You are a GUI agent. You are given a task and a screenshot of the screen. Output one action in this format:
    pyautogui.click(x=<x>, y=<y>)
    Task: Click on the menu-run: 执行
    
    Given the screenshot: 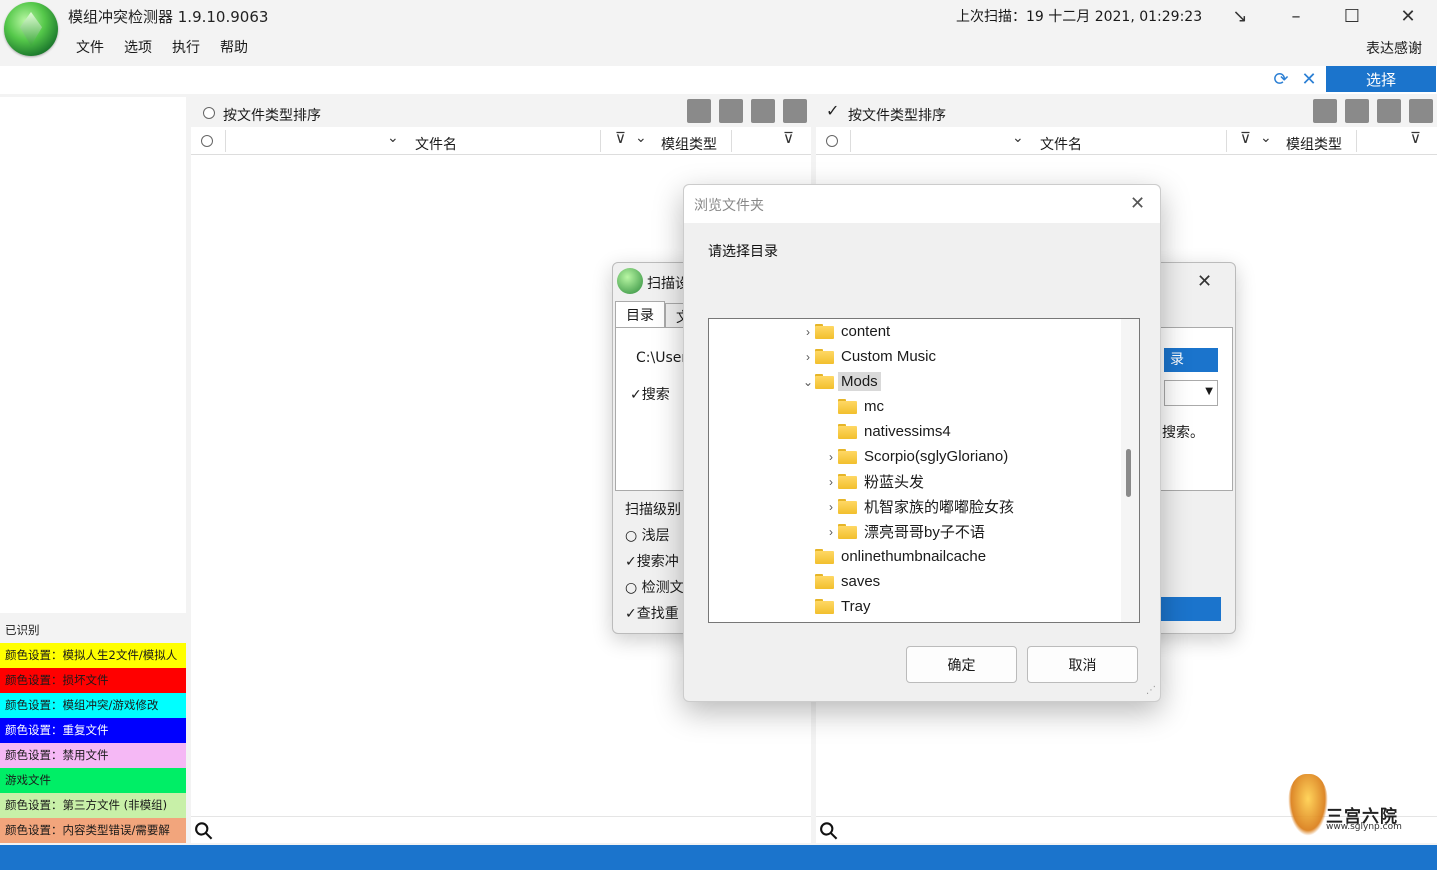 What is the action you would take?
    pyautogui.click(x=186, y=47)
    